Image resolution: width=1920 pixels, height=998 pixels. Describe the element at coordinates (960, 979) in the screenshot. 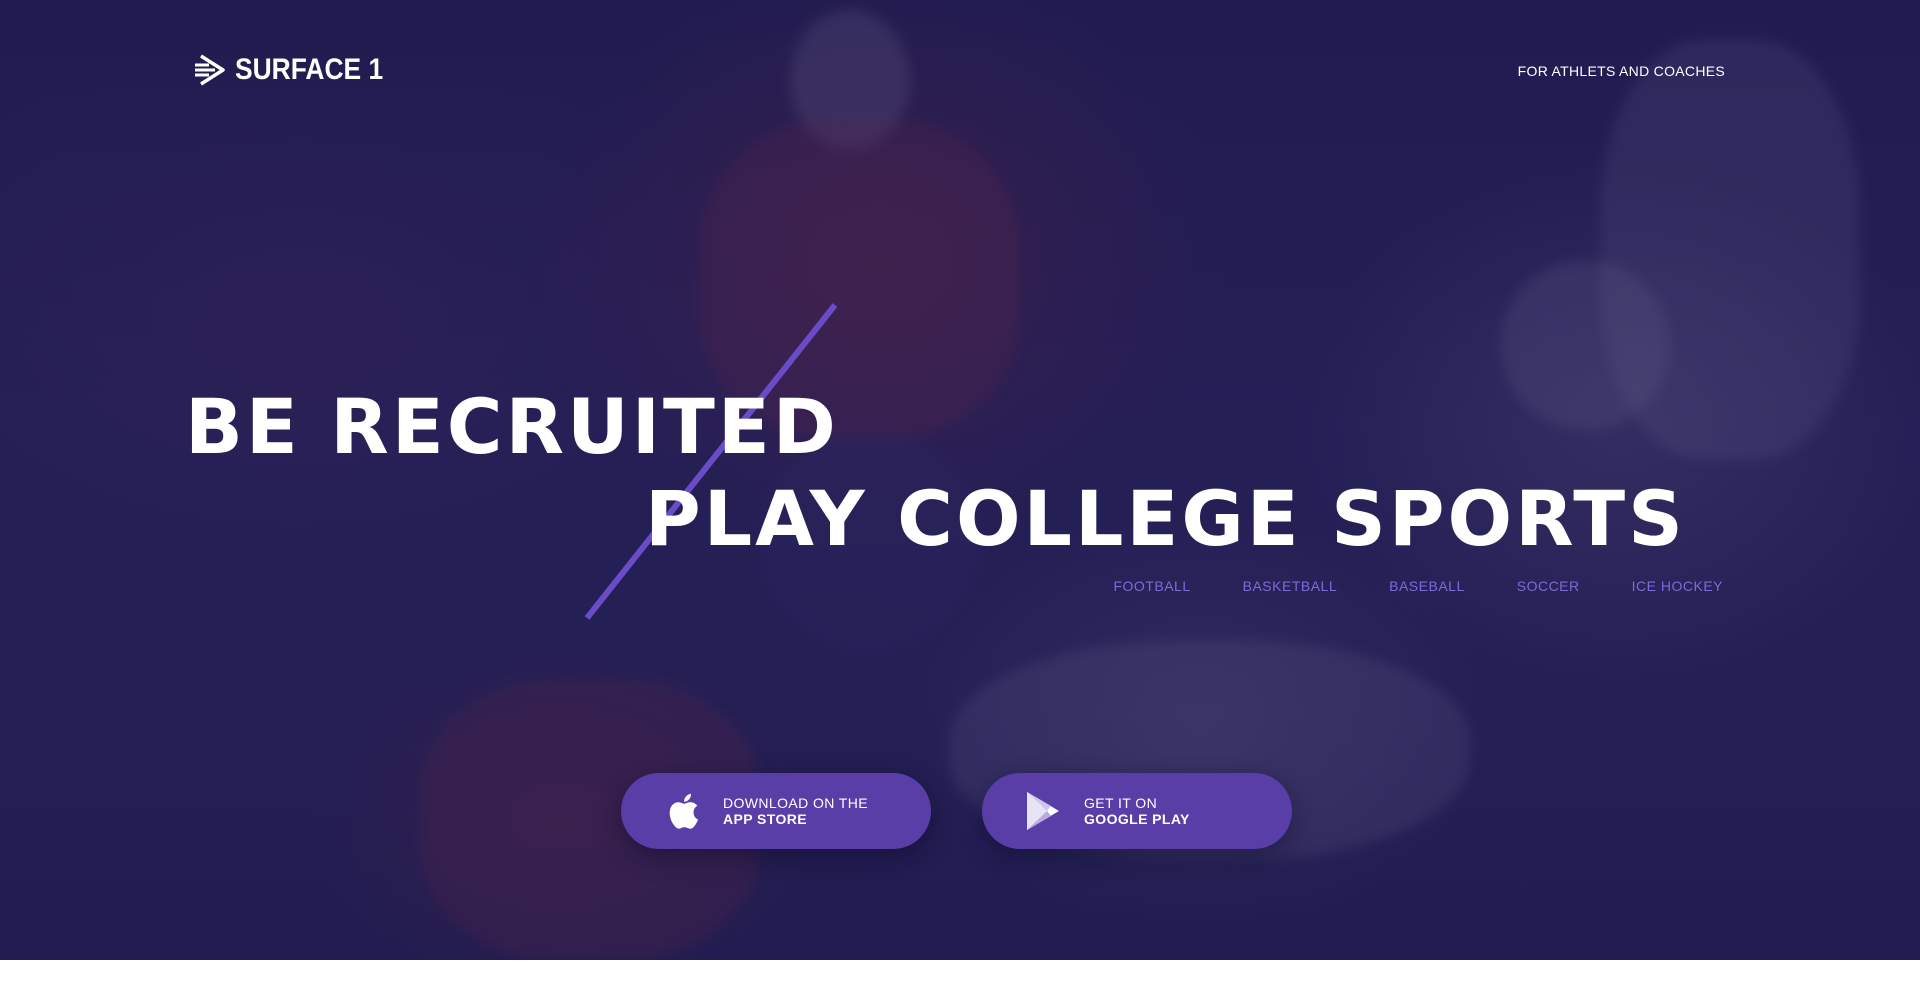

I see `page-below-hero` at that location.